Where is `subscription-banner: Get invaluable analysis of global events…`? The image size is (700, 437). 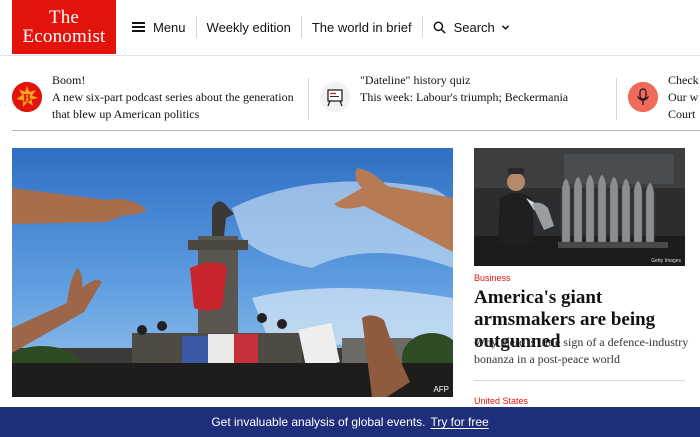
subscription-banner: Get invaluable analysis of global events… is located at coordinates (350, 422).